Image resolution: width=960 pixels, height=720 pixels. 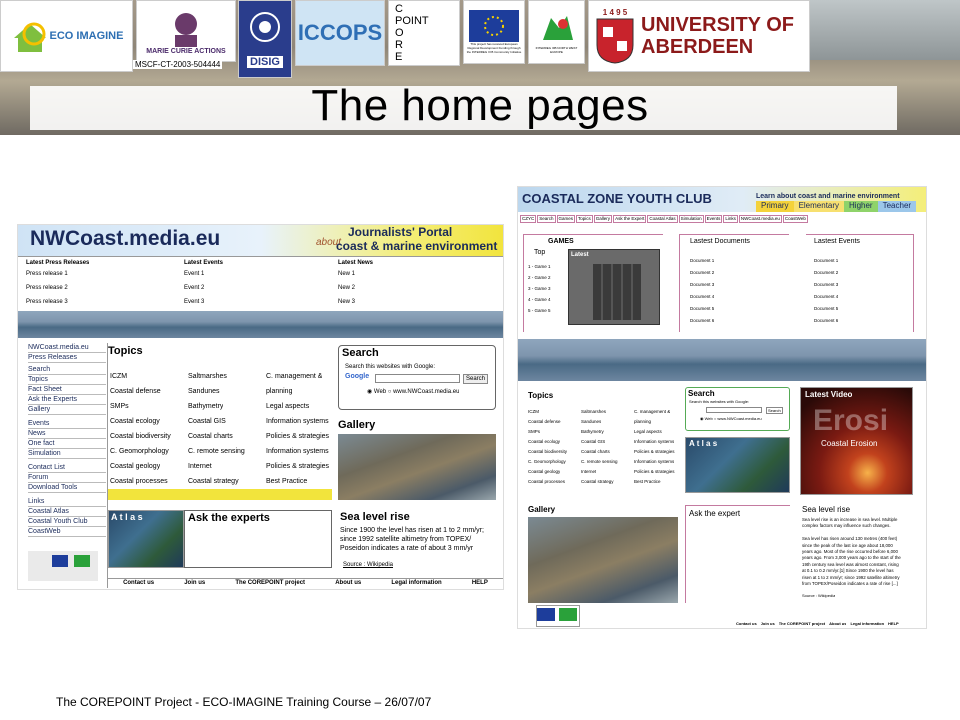 I want to click on list-item: Document 2, so click(x=826, y=273).